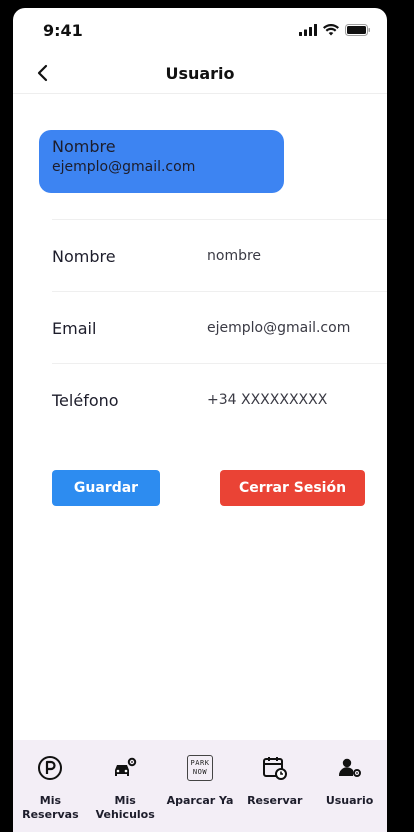 The image size is (414, 832). I want to click on app-header: Usuario, so click(200, 73).